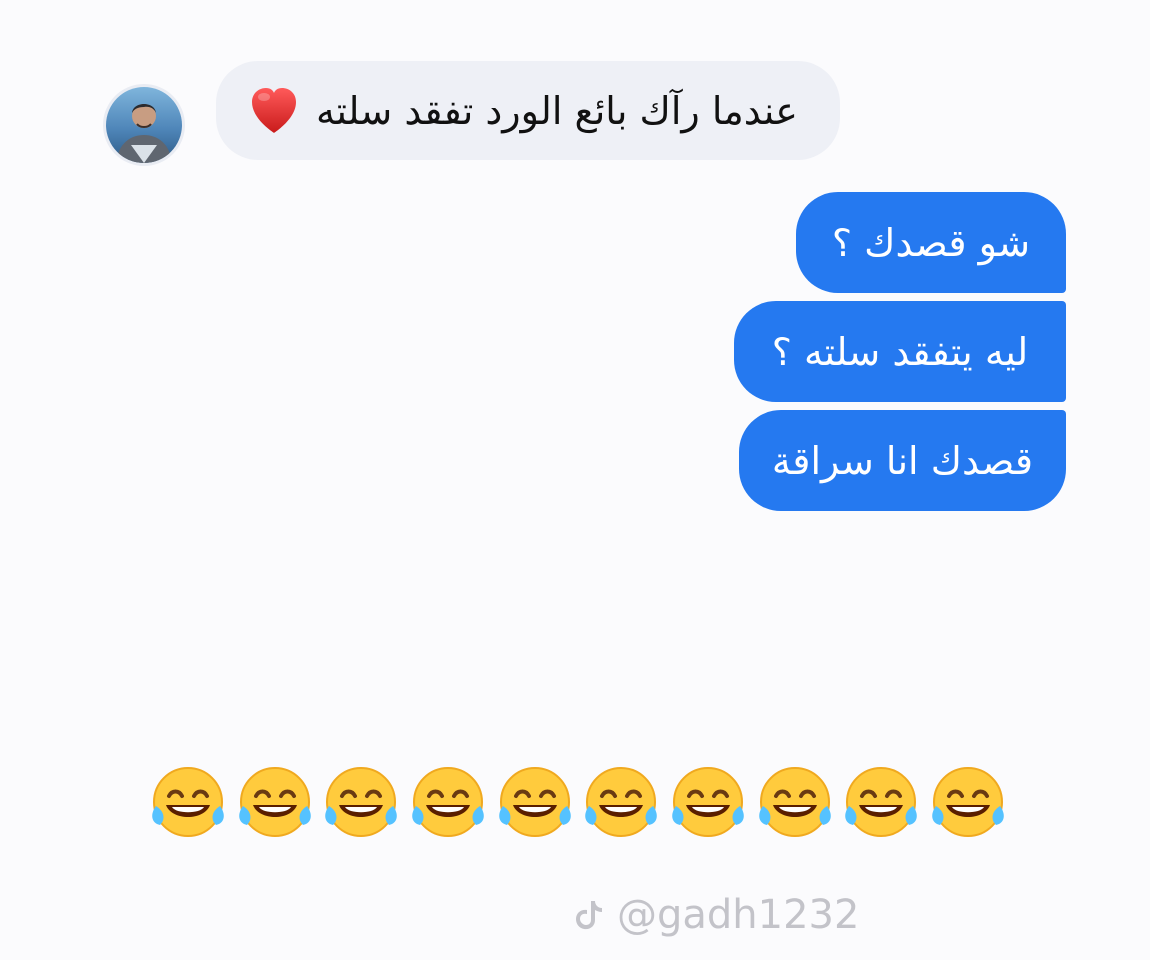  Describe the element at coordinates (590, 915) in the screenshot. I see `tiktok-icon` at that location.